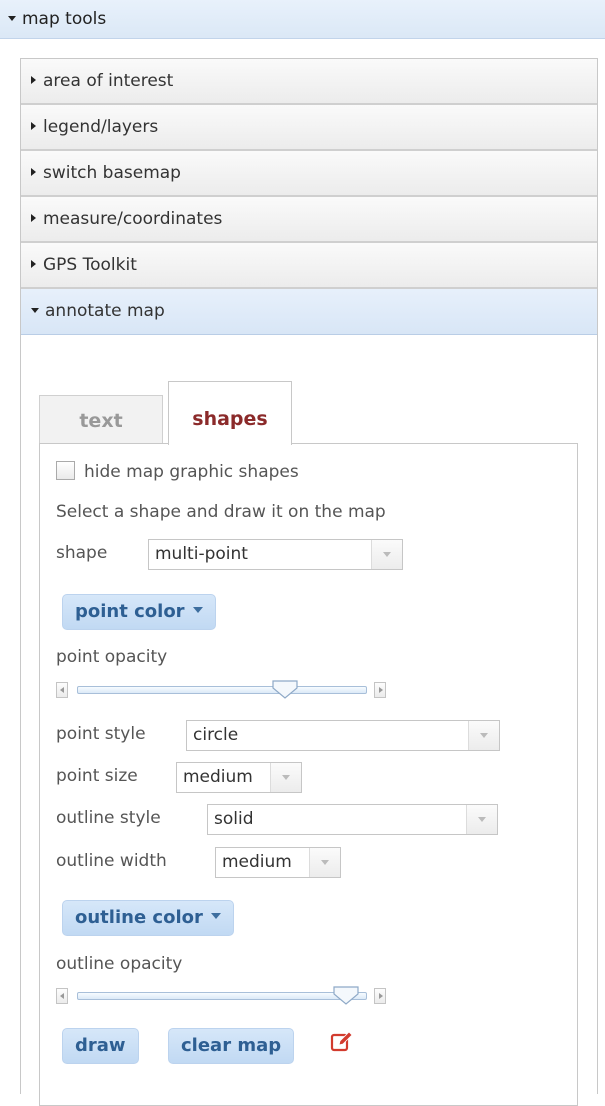 The width and height of the screenshot is (605, 1106). I want to click on shape-select: multi-point, so click(275, 554).